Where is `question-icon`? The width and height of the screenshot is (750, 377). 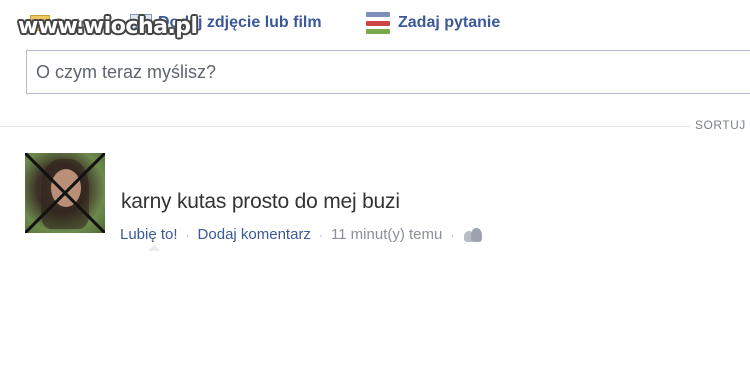 question-icon is located at coordinates (378, 23).